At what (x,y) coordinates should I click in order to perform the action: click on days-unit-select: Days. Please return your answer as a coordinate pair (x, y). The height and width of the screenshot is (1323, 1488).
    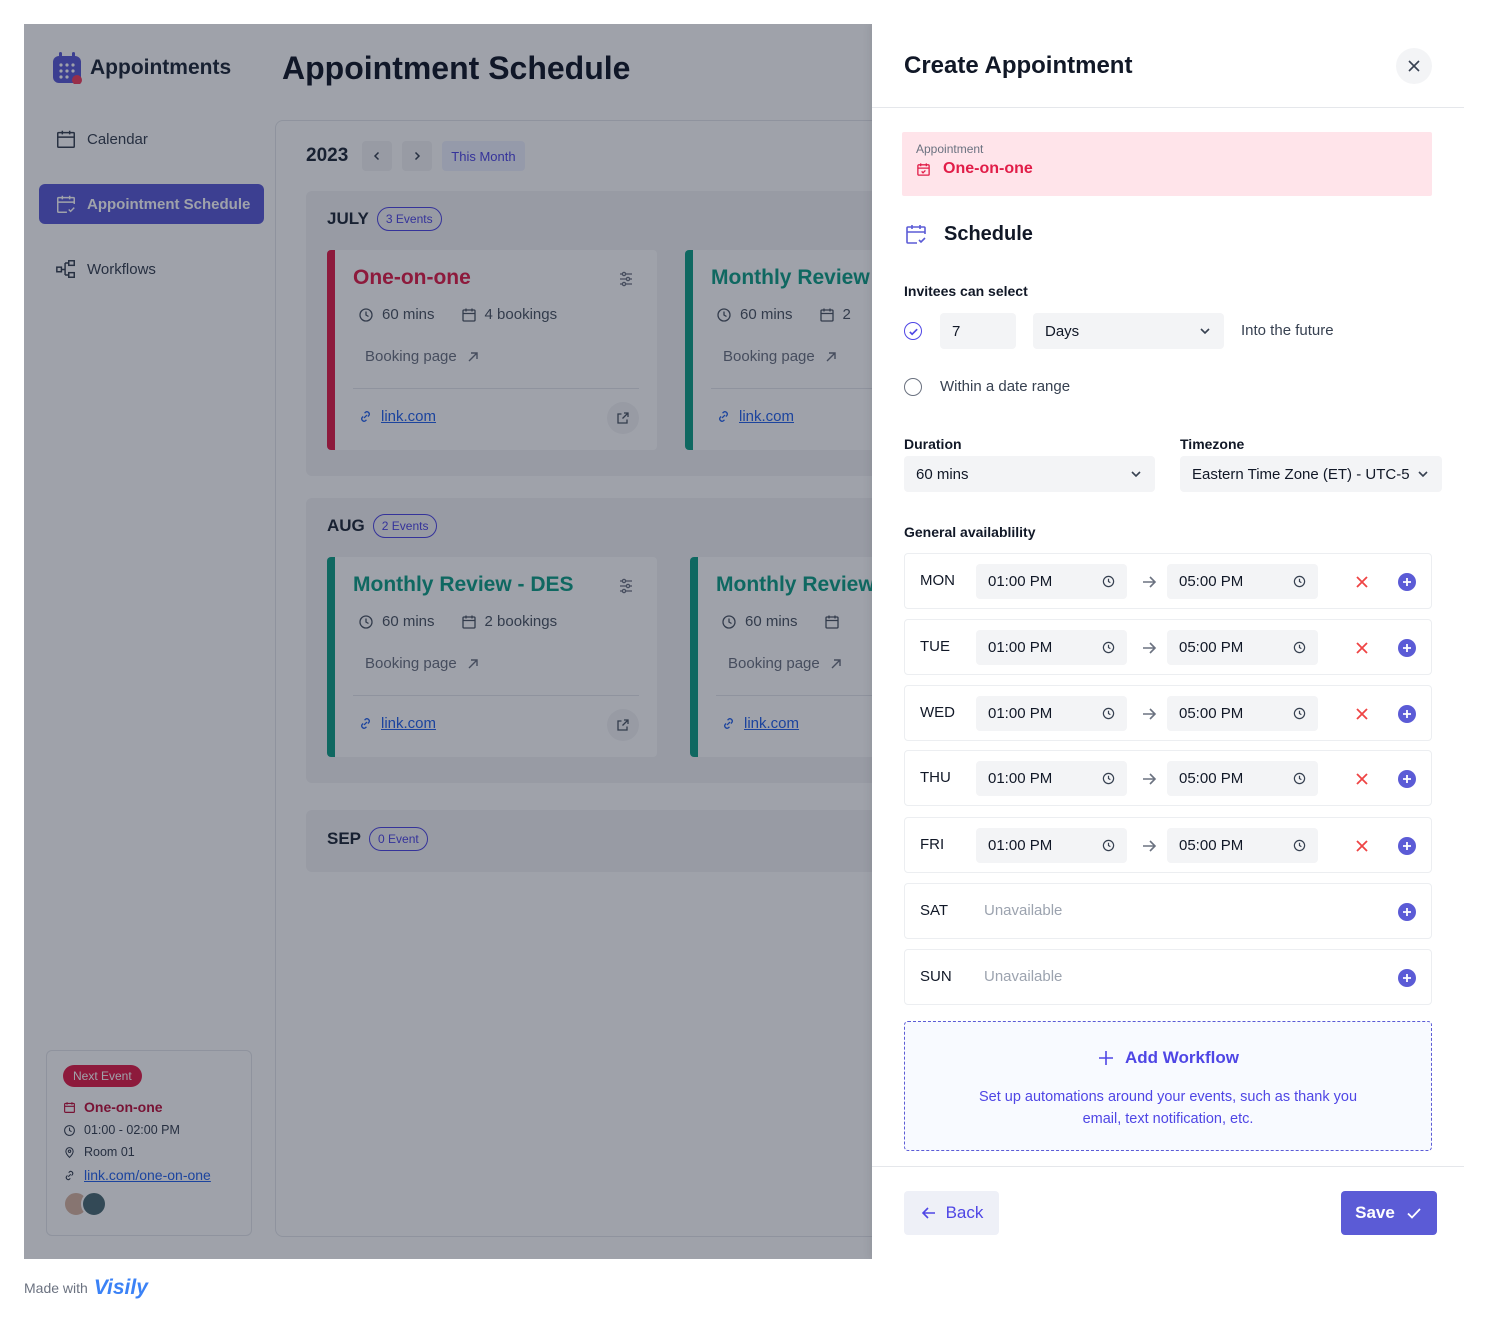
    Looking at the image, I should click on (1128, 331).